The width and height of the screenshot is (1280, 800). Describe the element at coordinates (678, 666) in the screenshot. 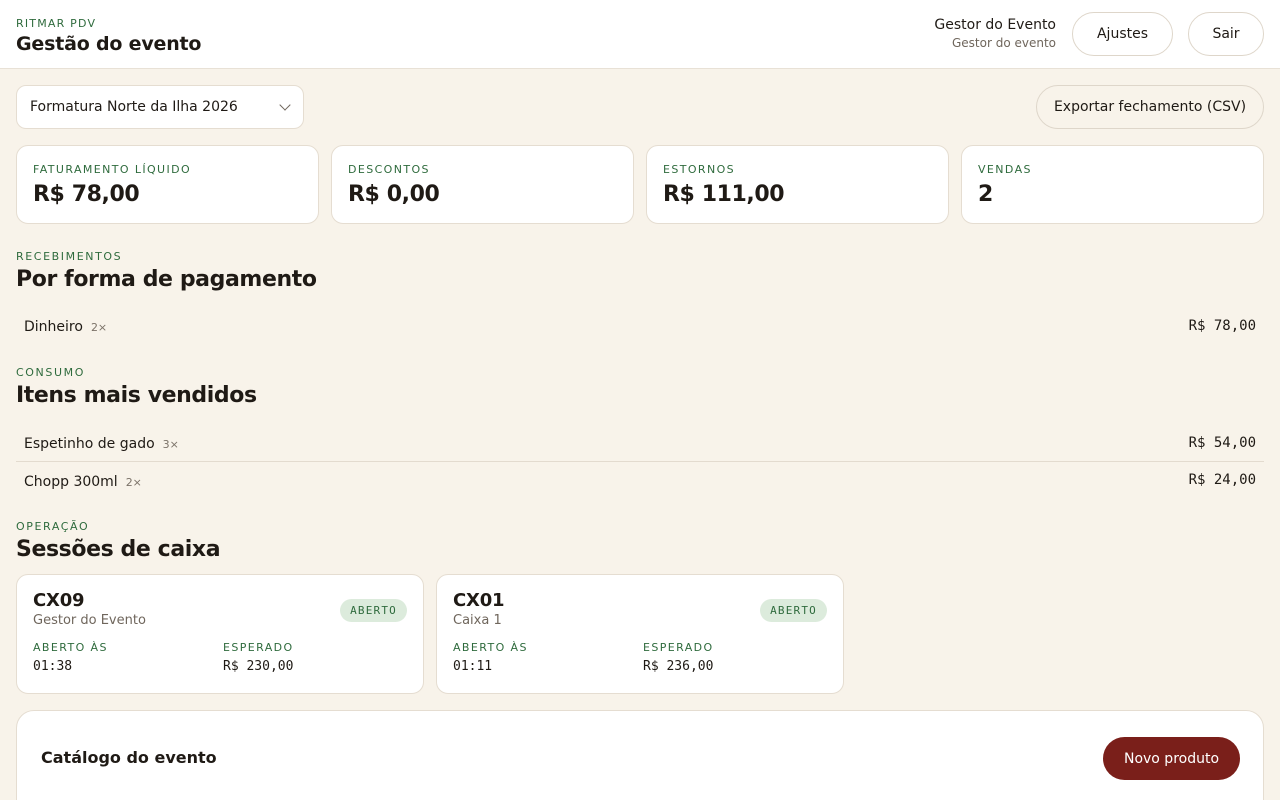

I see `stat-value: R$ 236,00` at that location.